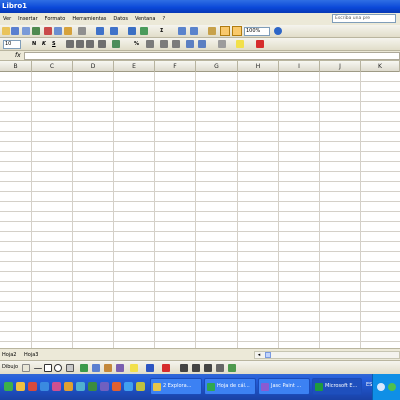  What do you see at coordinates (36, 31) in the screenshot?
I see `spelling-icon` at bounding box center [36, 31].